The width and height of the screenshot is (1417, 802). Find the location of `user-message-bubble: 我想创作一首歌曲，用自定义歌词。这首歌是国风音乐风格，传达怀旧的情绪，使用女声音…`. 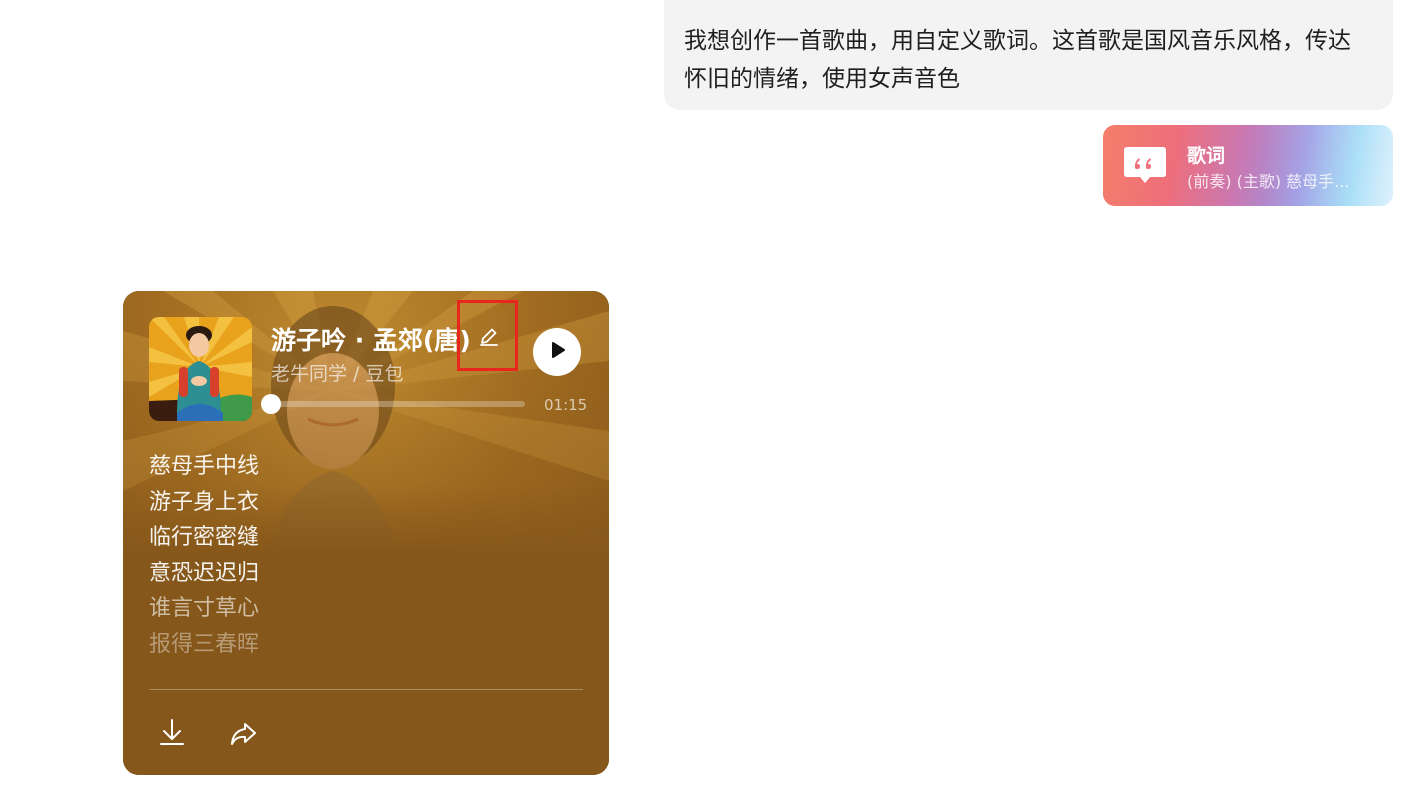

user-message-bubble: 我想创作一首歌曲，用自定义歌词。这首歌是国风音乐风格，传达怀旧的情绪，使用女声音… is located at coordinates (1028, 55).